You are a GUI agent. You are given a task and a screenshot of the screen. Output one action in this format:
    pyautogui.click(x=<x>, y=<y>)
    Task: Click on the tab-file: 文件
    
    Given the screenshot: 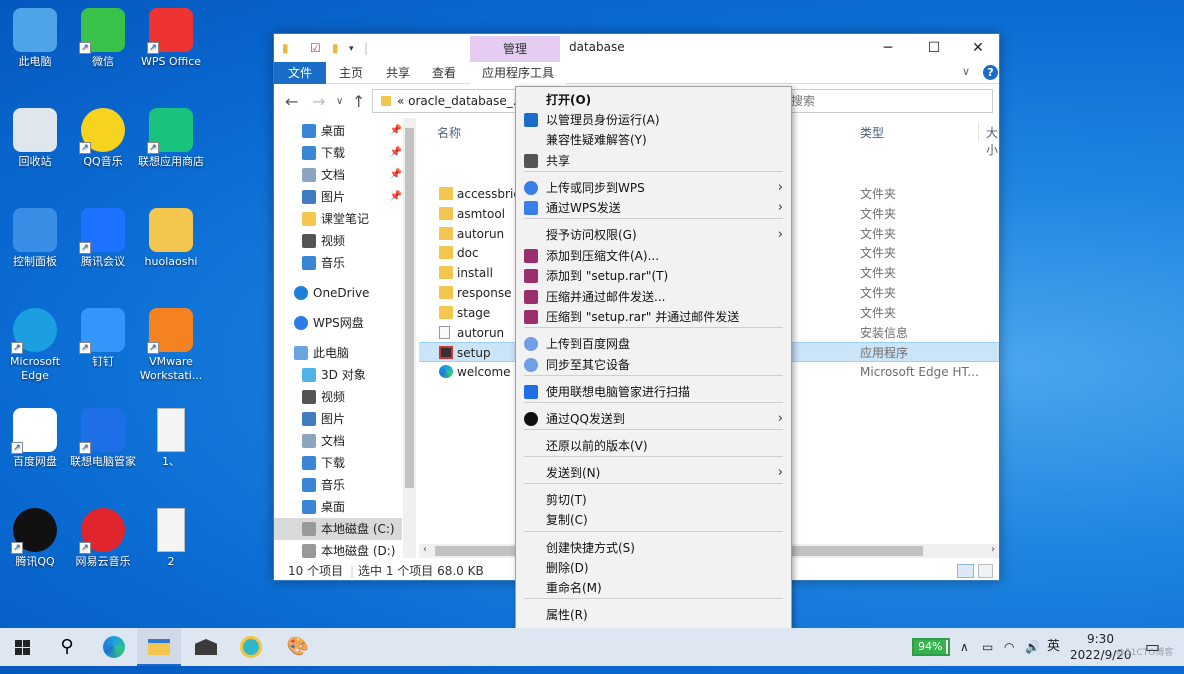 What is the action you would take?
    pyautogui.click(x=300, y=73)
    